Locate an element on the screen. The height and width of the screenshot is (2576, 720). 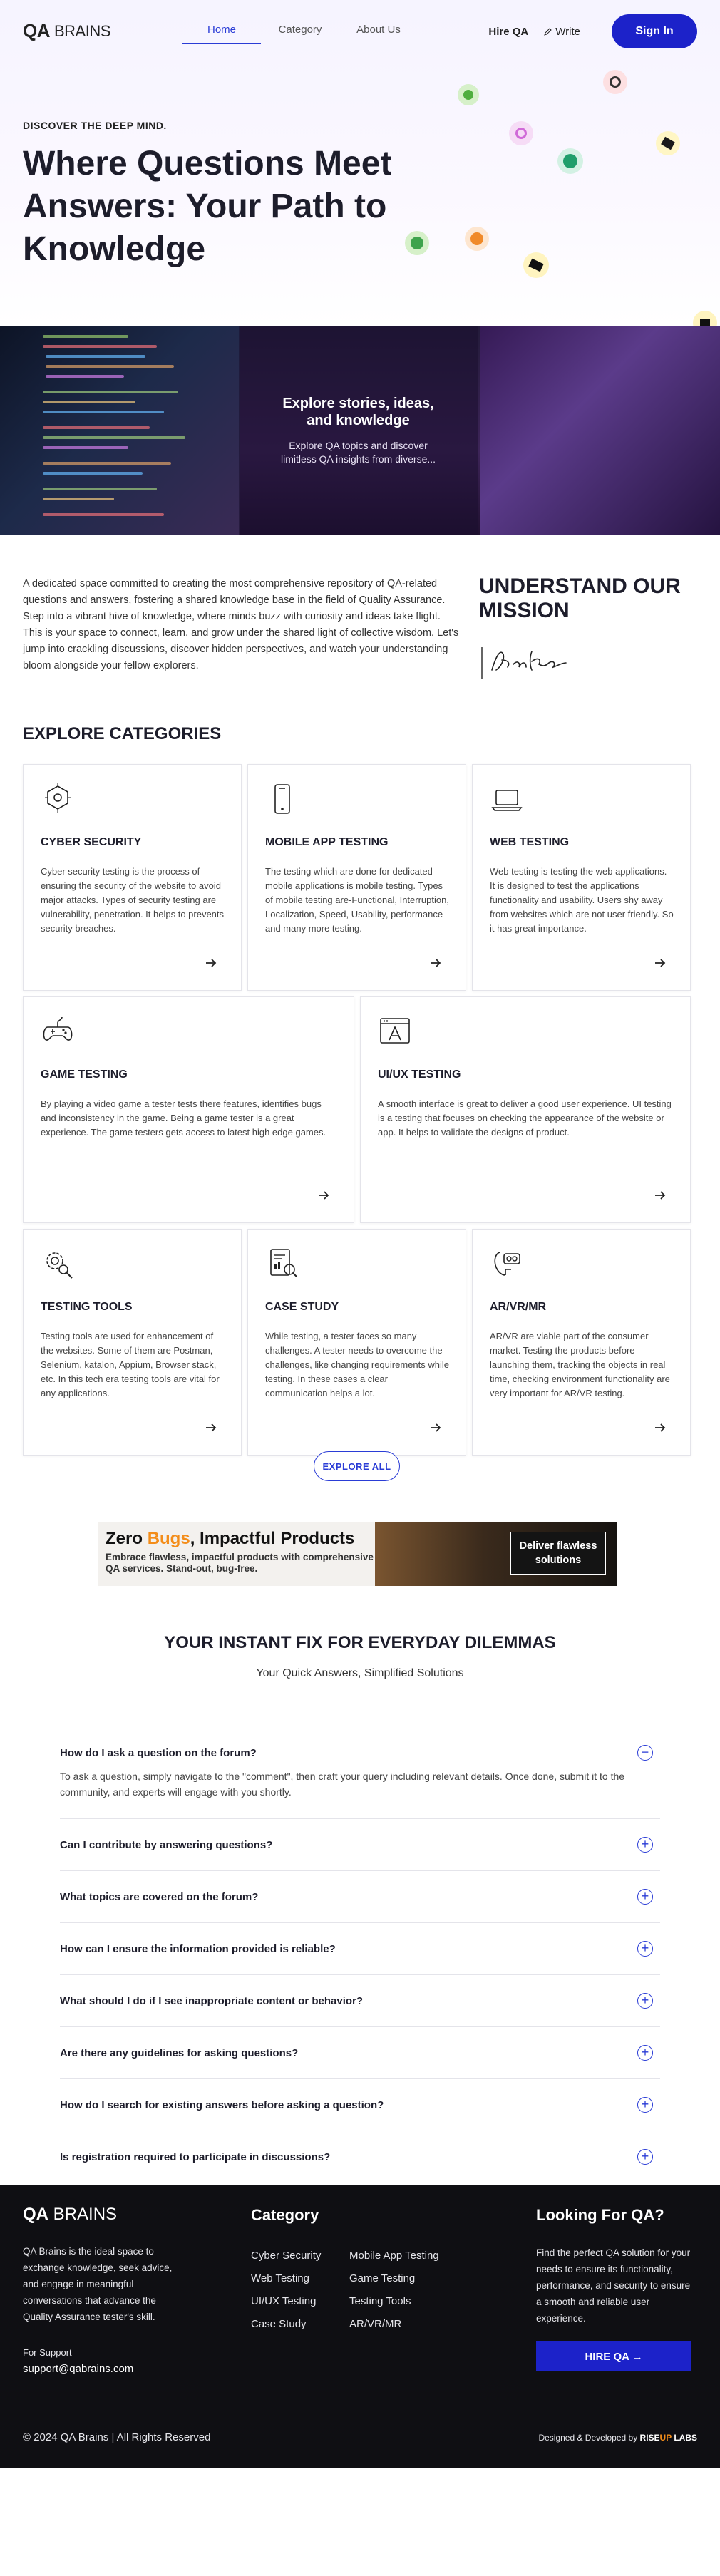
footer-link: UI/UX Testing is located at coordinates (286, 2301).